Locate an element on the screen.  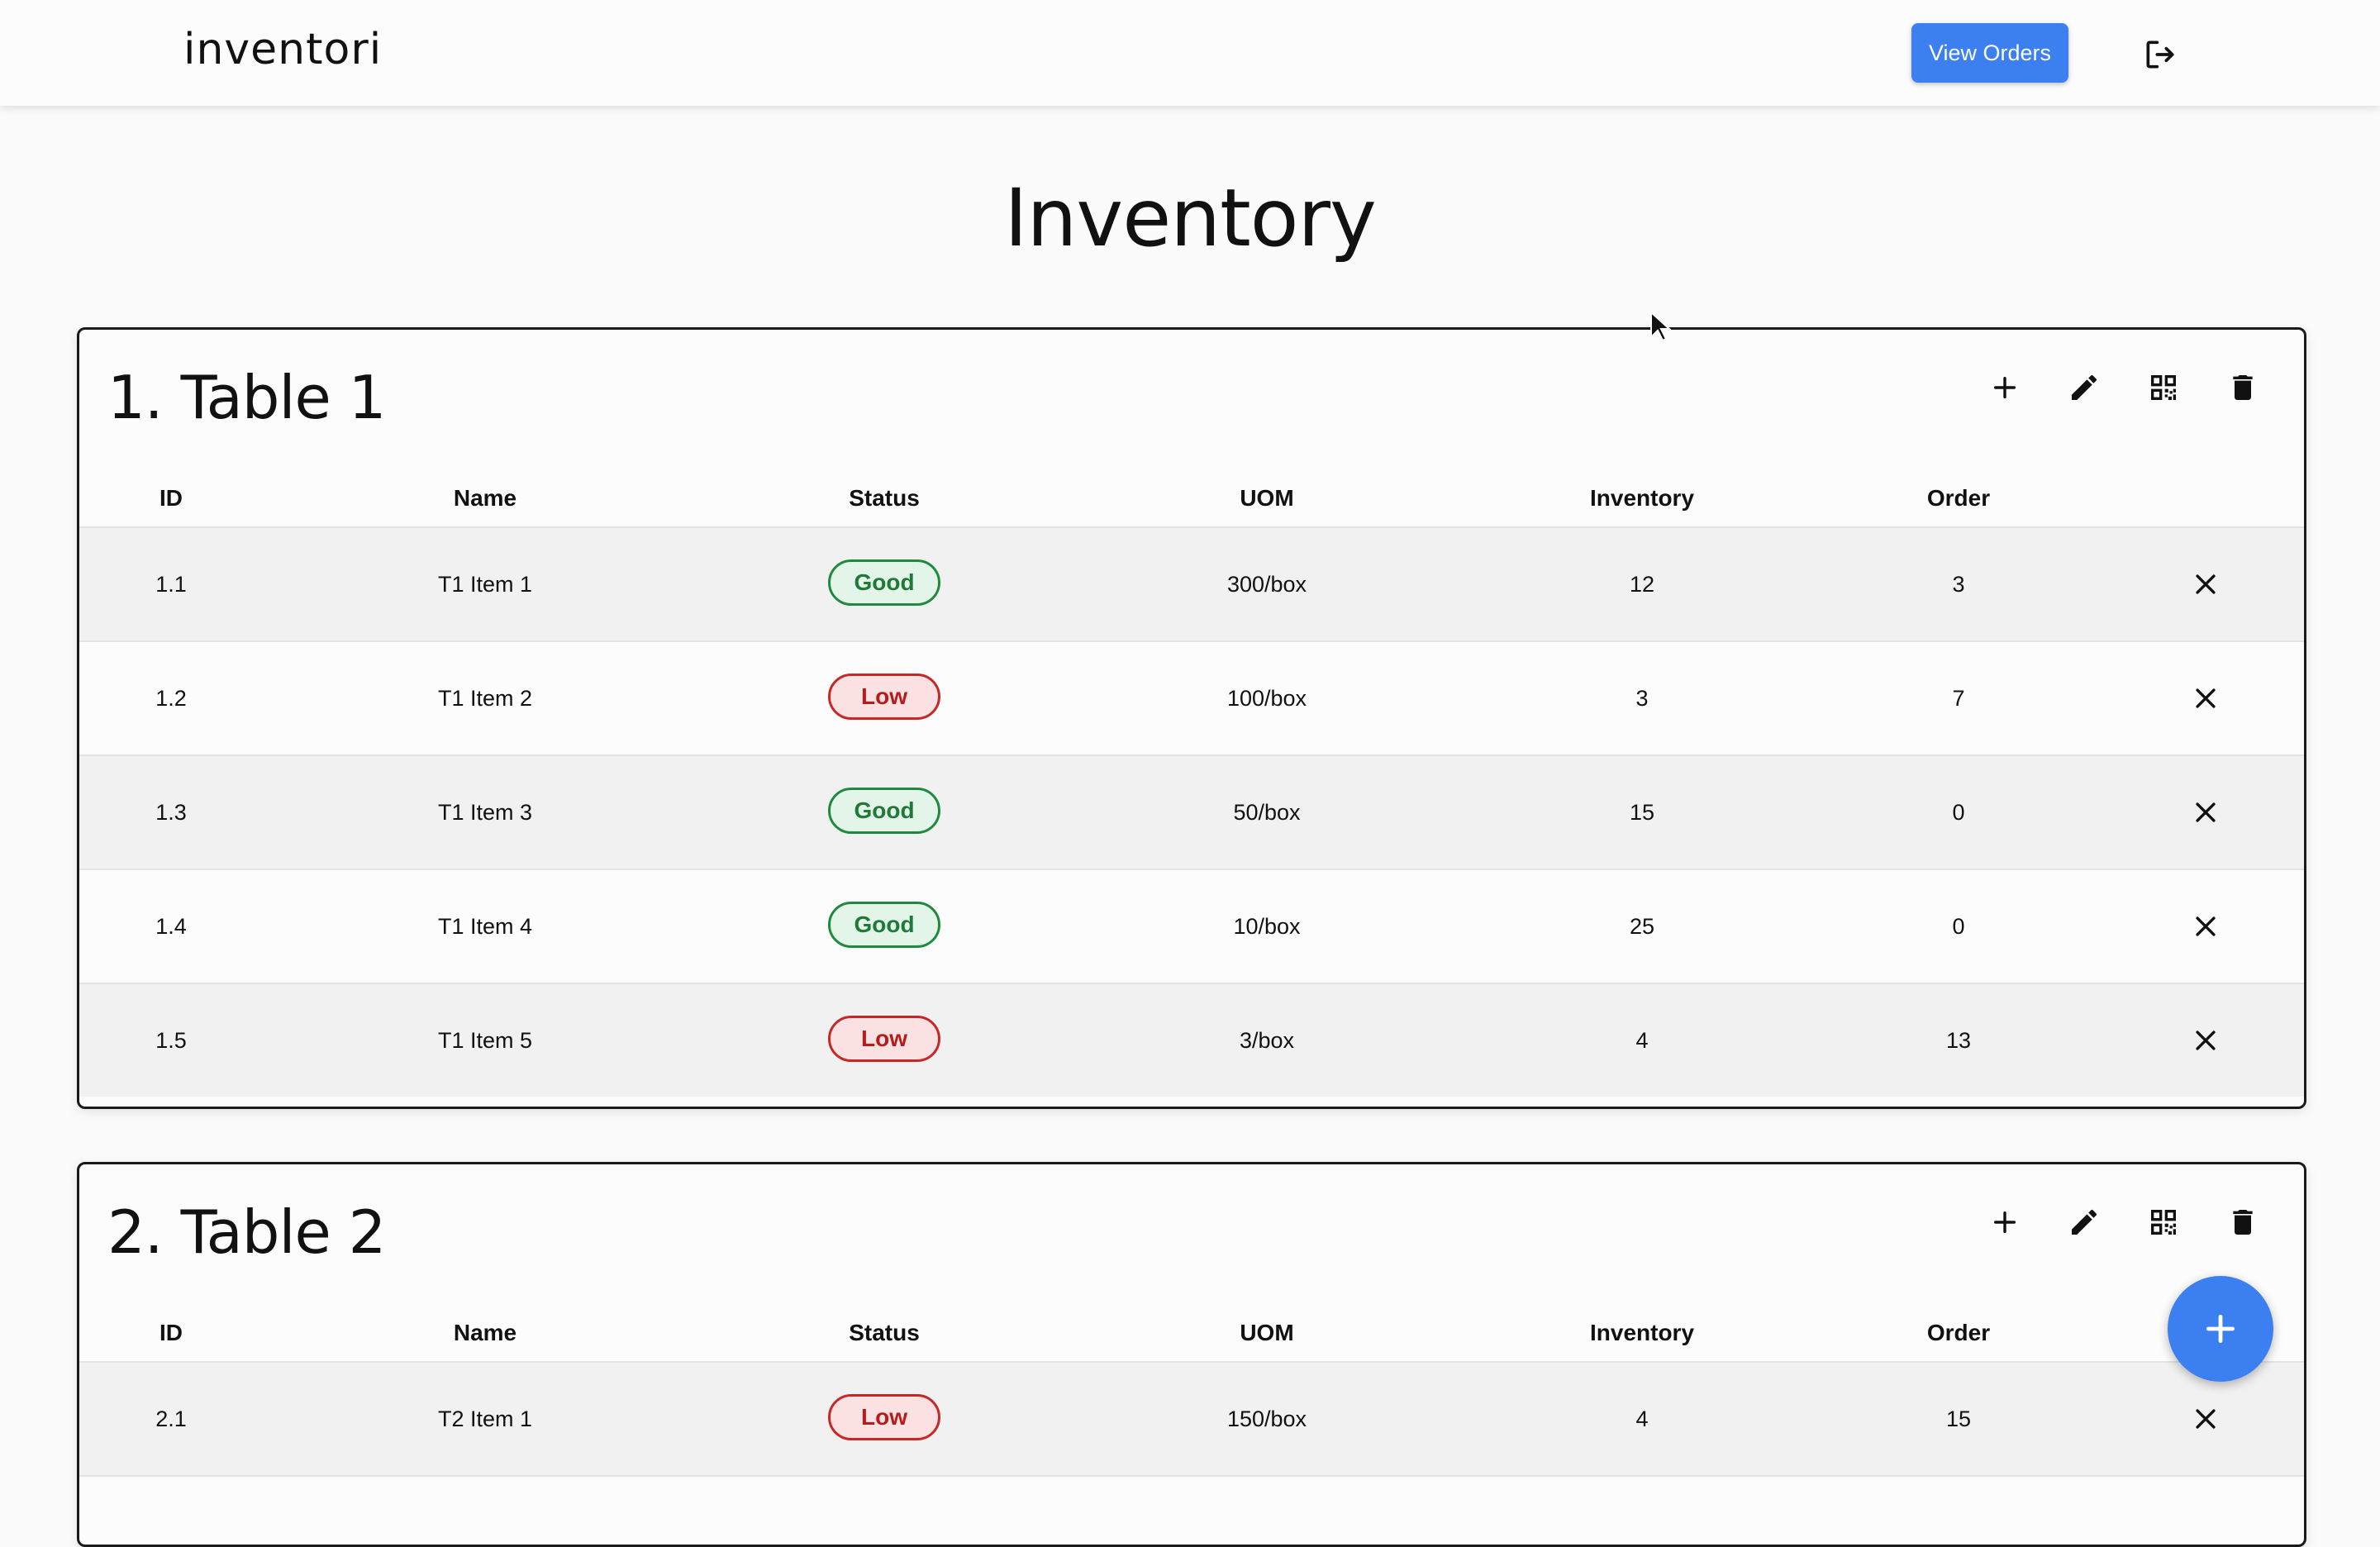
cell-order: 7 is located at coordinates (1958, 698).